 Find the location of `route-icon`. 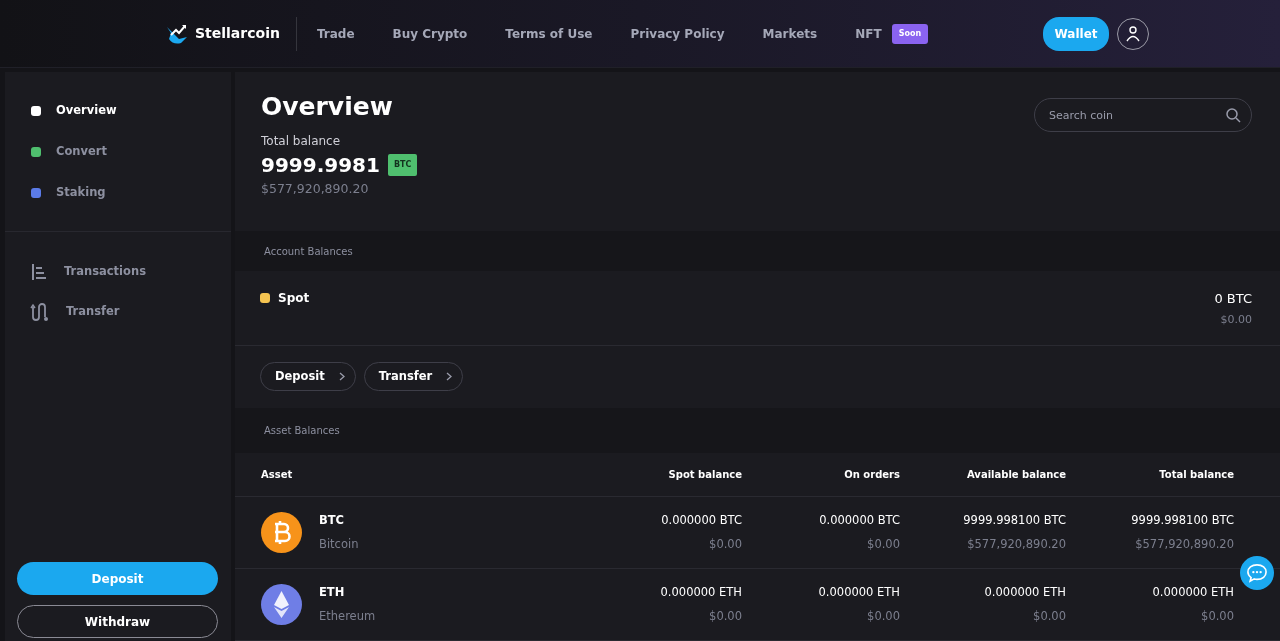

route-icon is located at coordinates (40, 312).